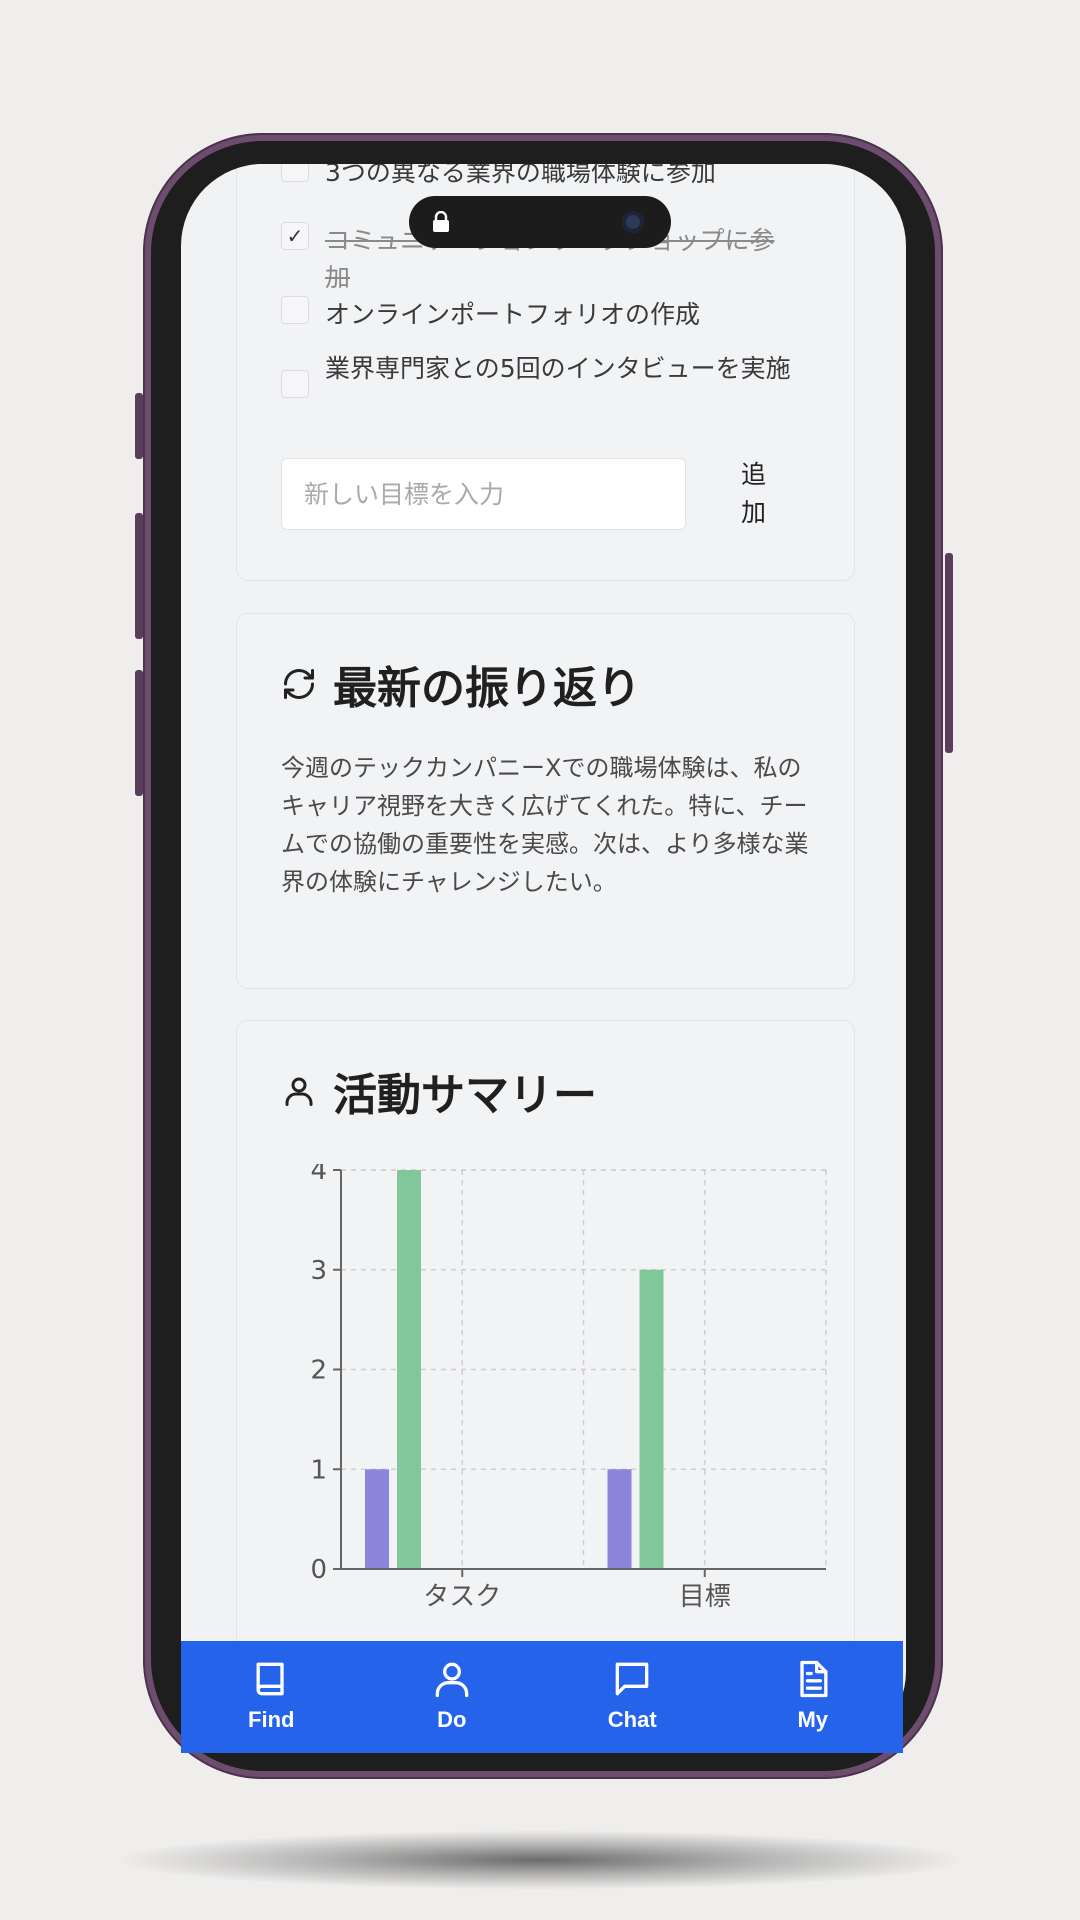  What do you see at coordinates (139, 576) in the screenshot?
I see `volume-up-button` at bounding box center [139, 576].